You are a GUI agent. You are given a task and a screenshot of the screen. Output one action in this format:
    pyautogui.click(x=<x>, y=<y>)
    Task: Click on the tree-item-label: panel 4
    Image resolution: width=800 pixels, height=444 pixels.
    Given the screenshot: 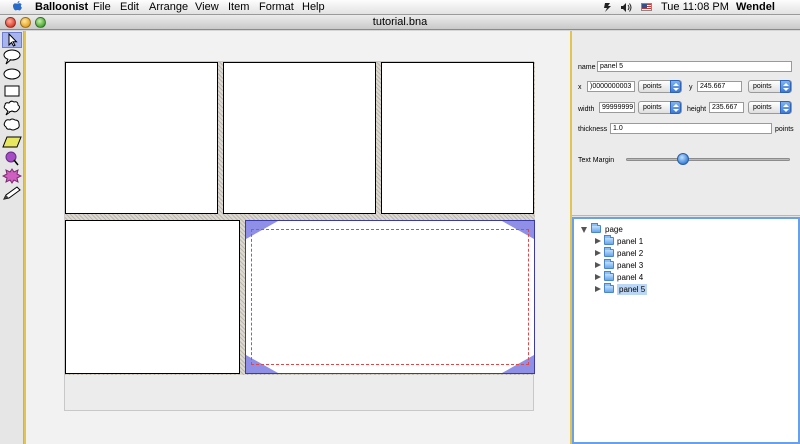 What is the action you would take?
    pyautogui.click(x=630, y=277)
    